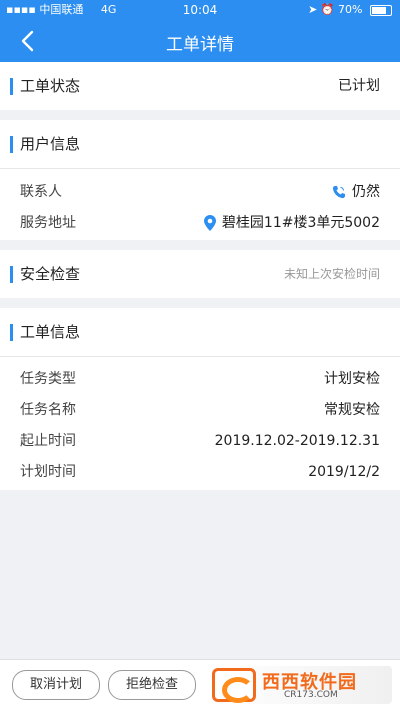  Describe the element at coordinates (352, 379) in the screenshot. I see `task-type-value: 计划安检` at that location.